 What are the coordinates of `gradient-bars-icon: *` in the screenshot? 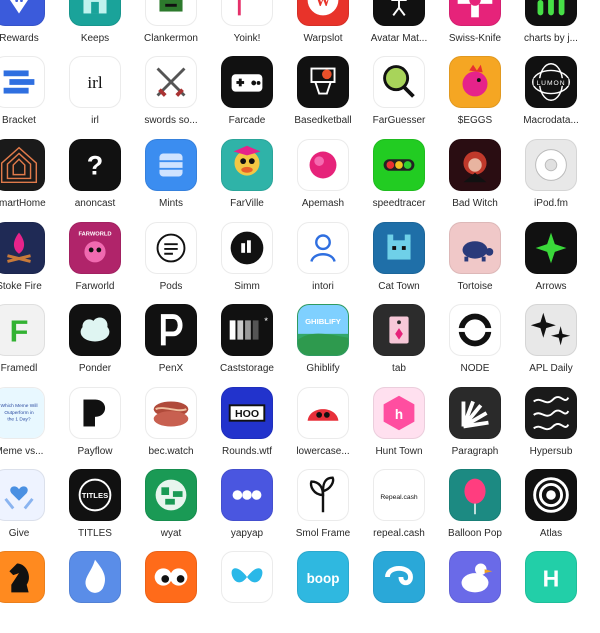 It's located at (247, 330).